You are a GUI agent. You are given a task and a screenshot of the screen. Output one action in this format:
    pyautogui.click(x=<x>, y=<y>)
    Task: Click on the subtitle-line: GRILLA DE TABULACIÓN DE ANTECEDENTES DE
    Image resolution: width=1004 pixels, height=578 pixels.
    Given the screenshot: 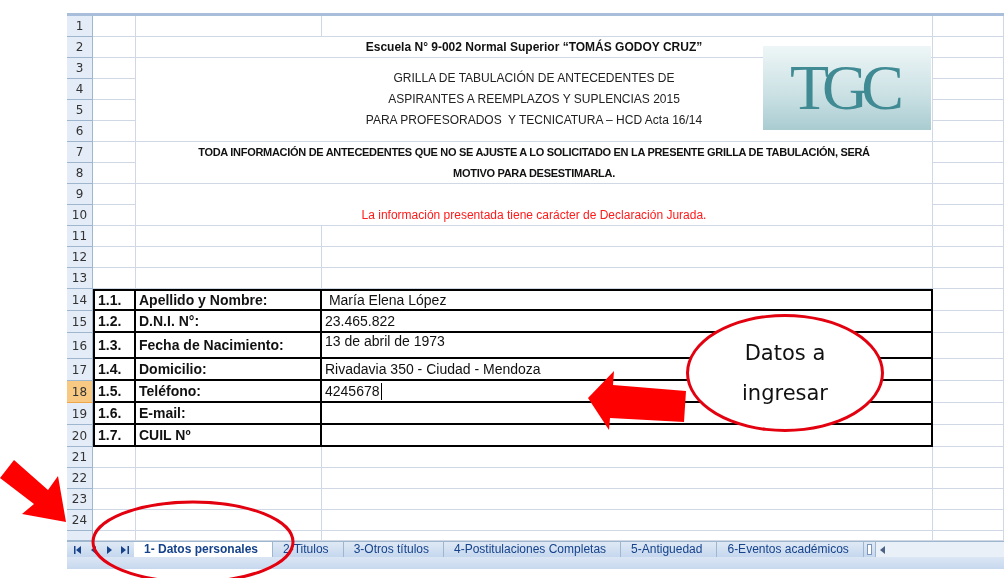 What is the action you would take?
    pyautogui.click(x=534, y=78)
    